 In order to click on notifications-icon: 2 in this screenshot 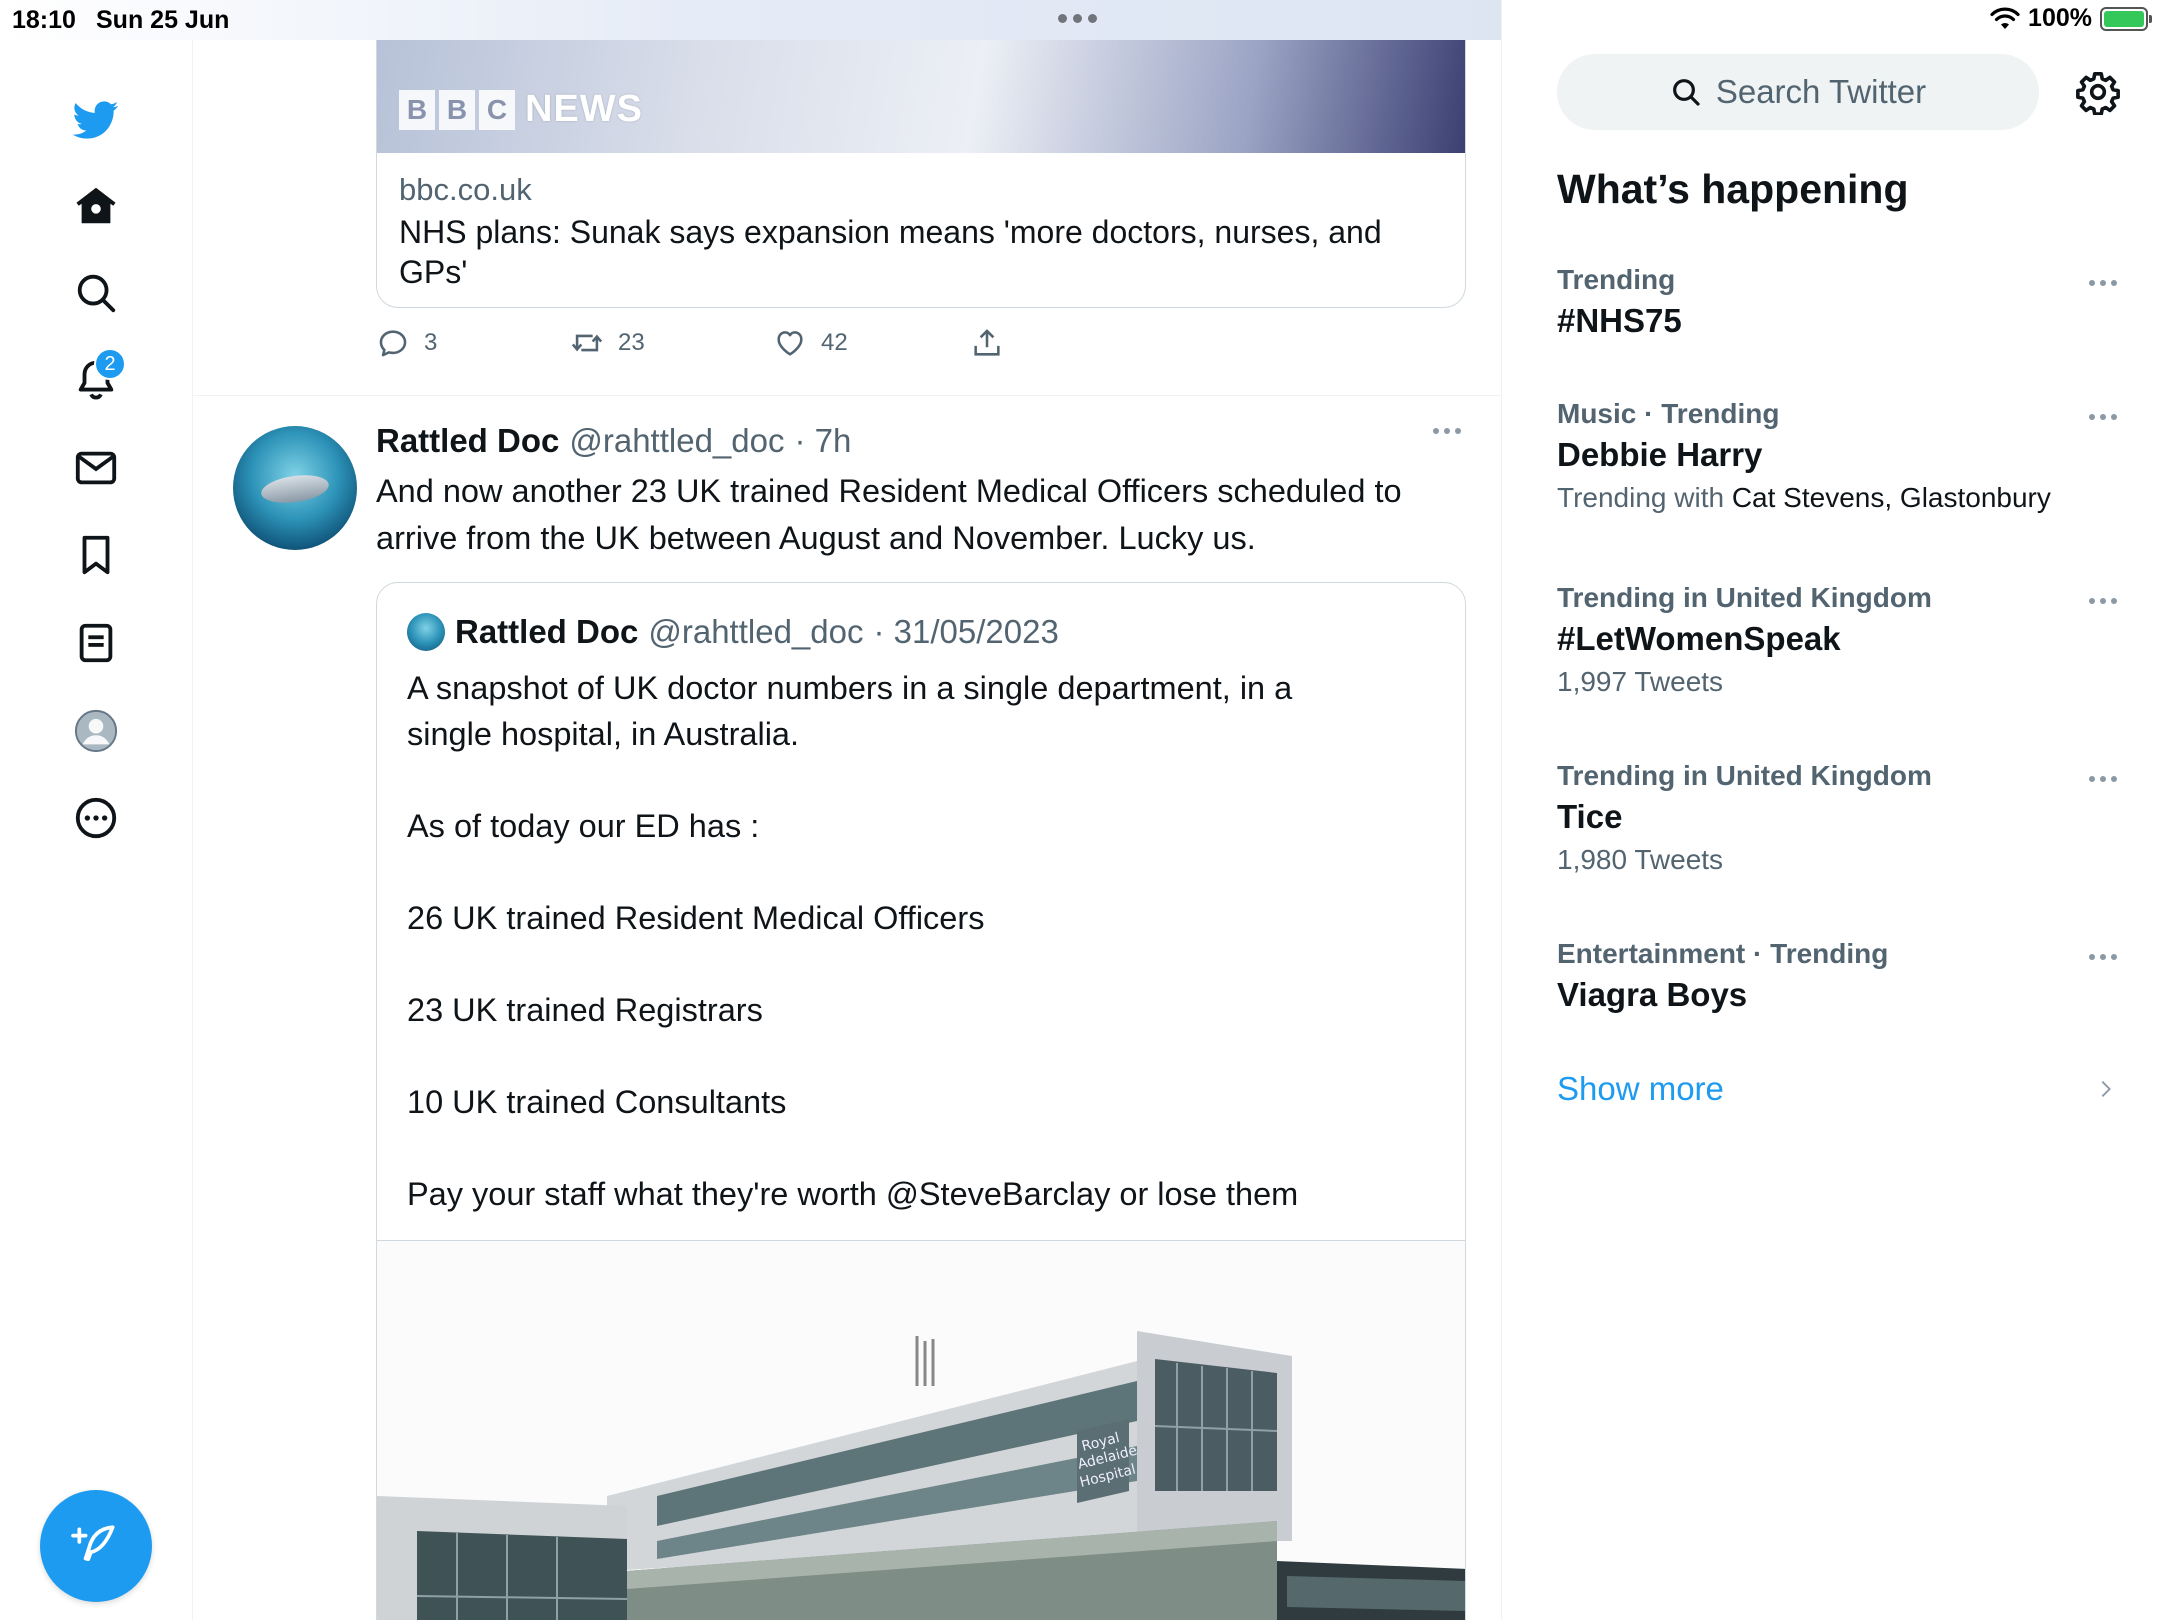, I will do `click(96, 380)`.